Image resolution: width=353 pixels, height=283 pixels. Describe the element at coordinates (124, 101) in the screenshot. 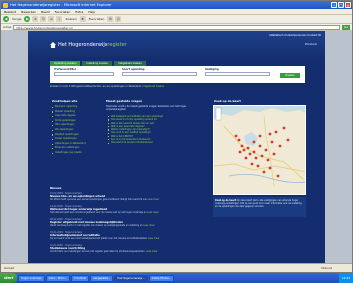

I see `col2-title: Meest gestelde vragen` at that location.